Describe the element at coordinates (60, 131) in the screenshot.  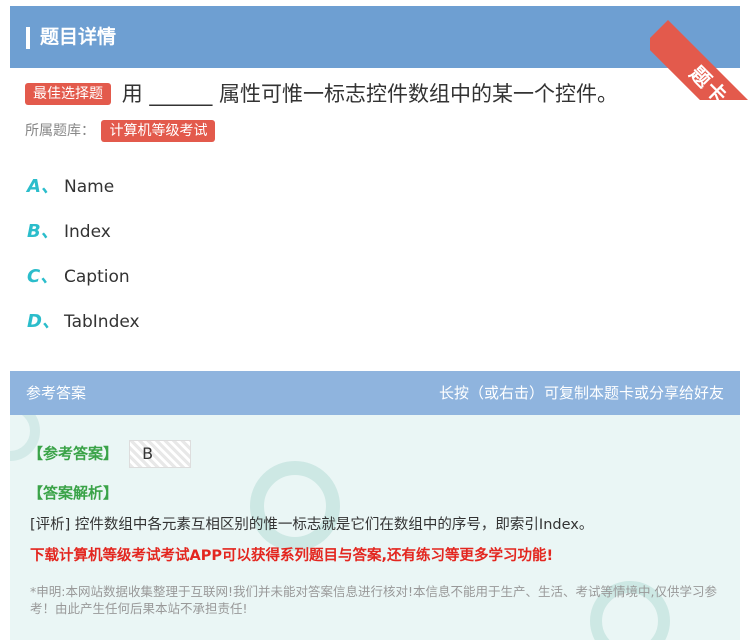
I see `source-label: 所属题库：` at that location.